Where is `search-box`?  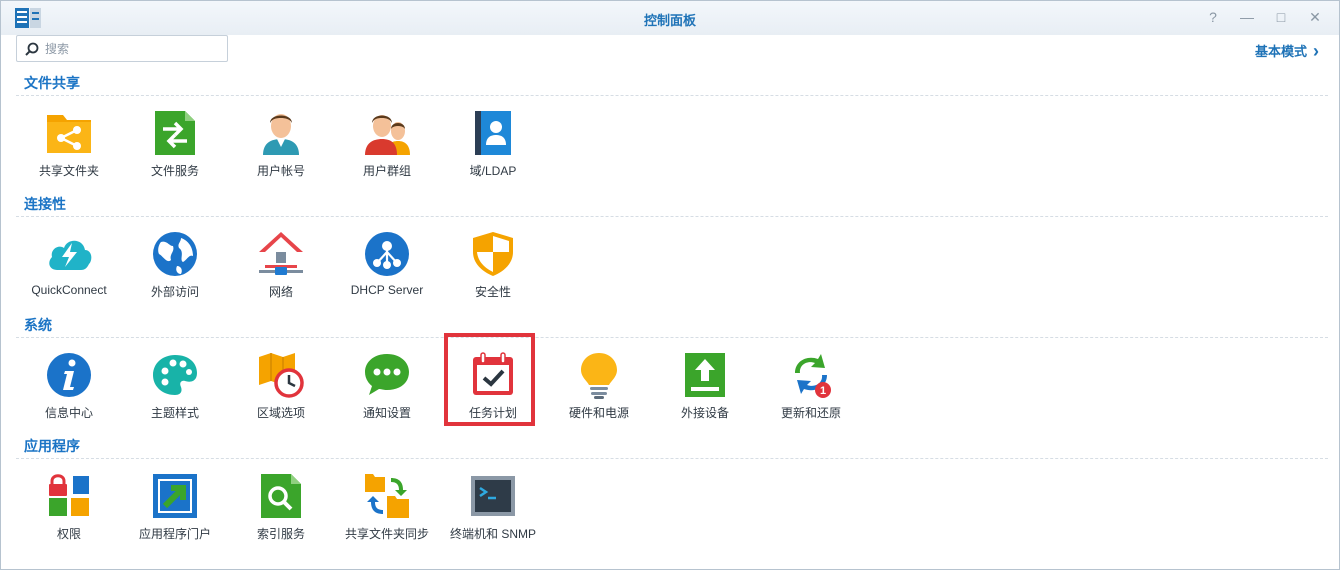 search-box is located at coordinates (122, 48).